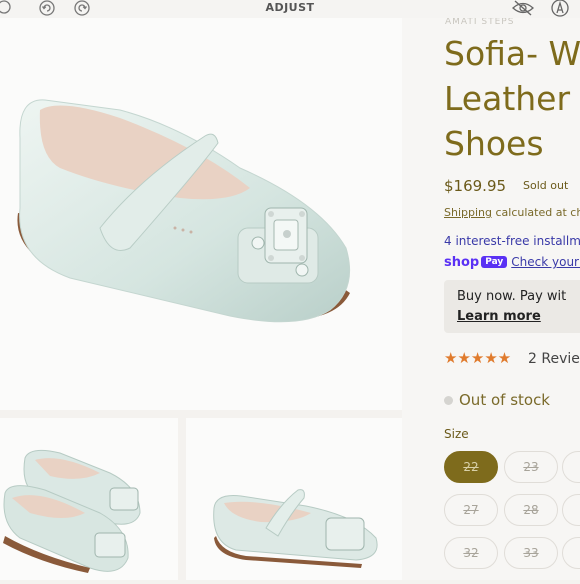 The image size is (580, 584). I want to click on stock-text: Out of stock, so click(504, 400).